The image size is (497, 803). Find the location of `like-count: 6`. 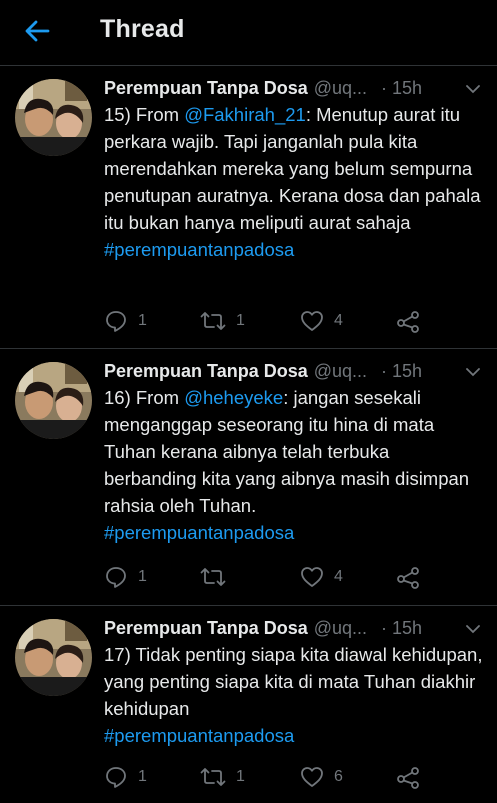

like-count: 6 is located at coordinates (338, 776).